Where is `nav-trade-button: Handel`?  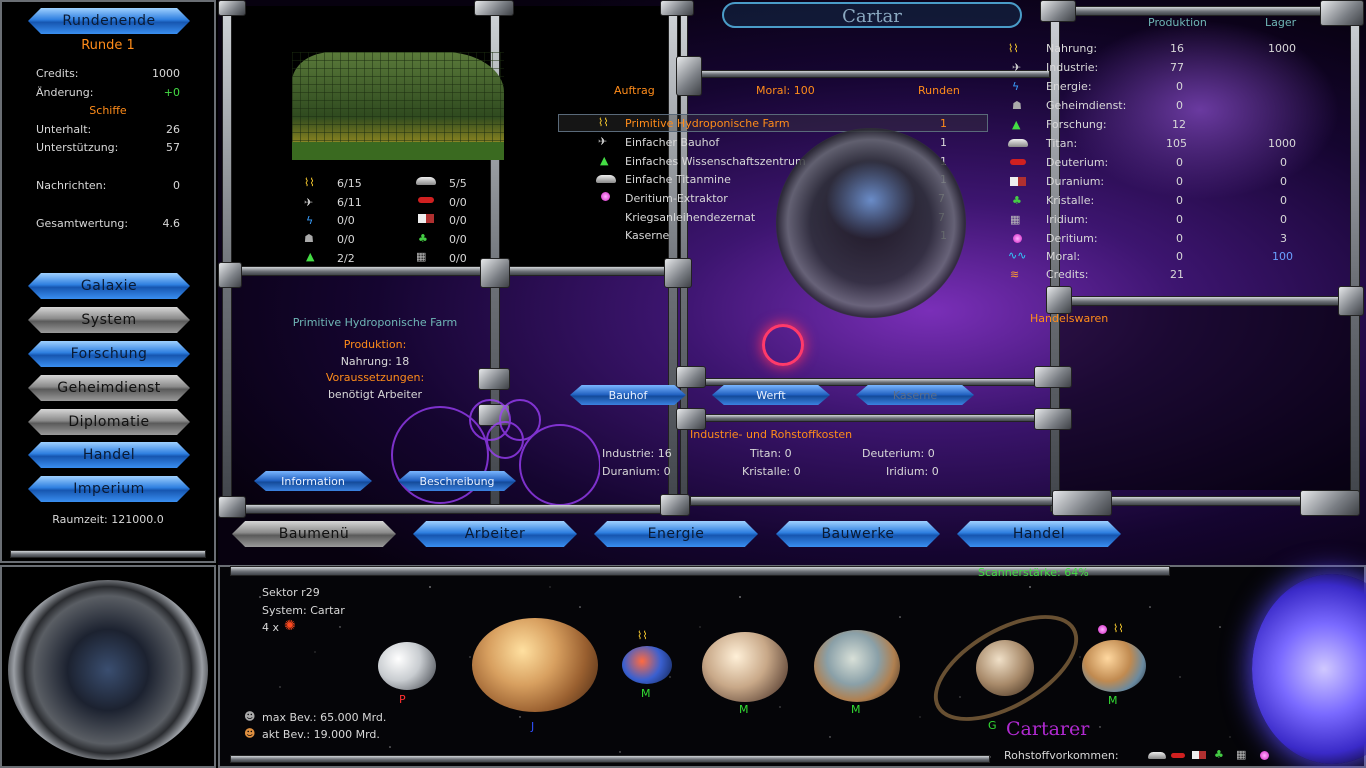 nav-trade-button: Handel is located at coordinates (109, 455).